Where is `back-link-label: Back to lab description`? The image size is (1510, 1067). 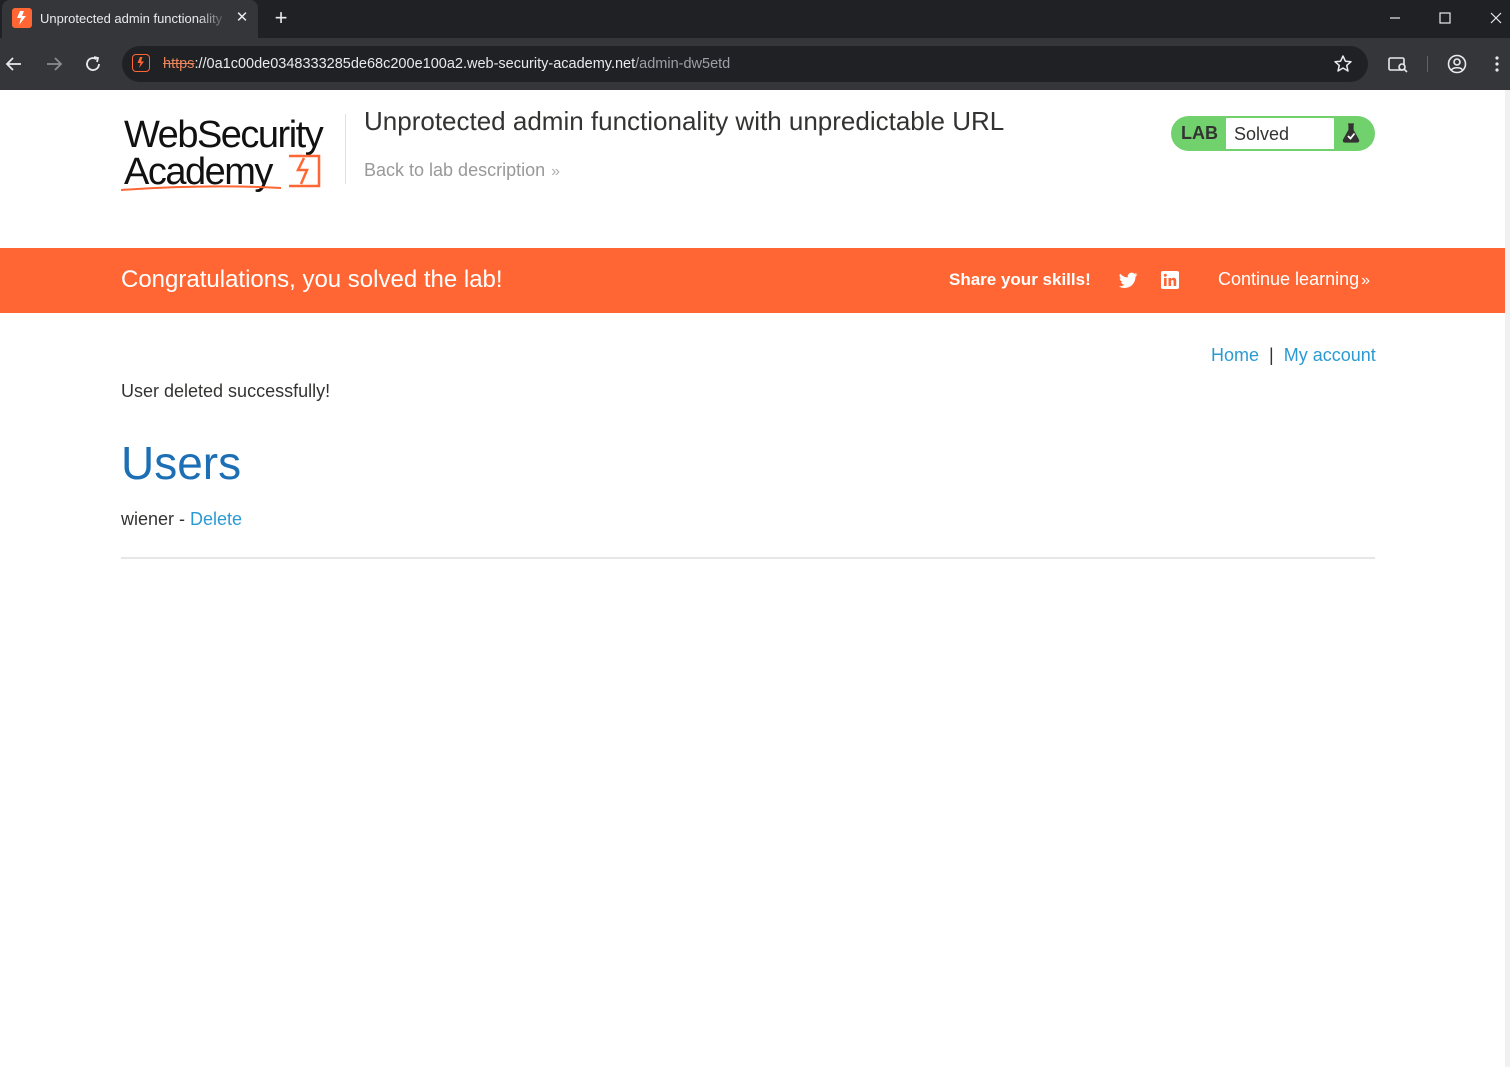
back-link-label: Back to lab description is located at coordinates (455, 170).